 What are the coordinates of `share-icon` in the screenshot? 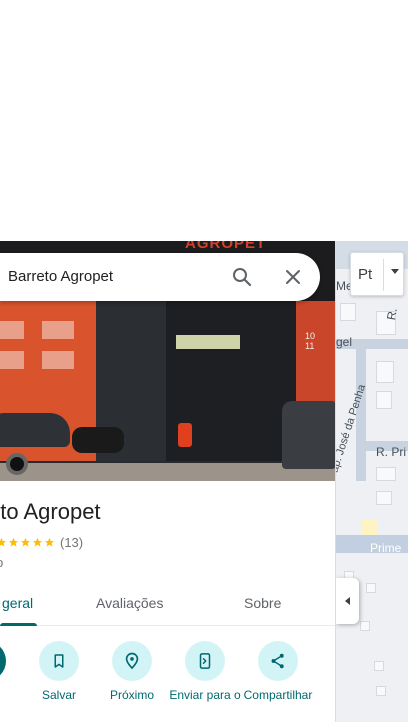 It's located at (277, 661).